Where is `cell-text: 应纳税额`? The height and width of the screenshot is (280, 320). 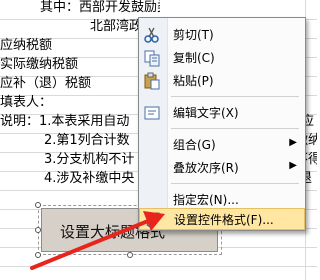
cell-text: 应纳税额 is located at coordinates (26, 45).